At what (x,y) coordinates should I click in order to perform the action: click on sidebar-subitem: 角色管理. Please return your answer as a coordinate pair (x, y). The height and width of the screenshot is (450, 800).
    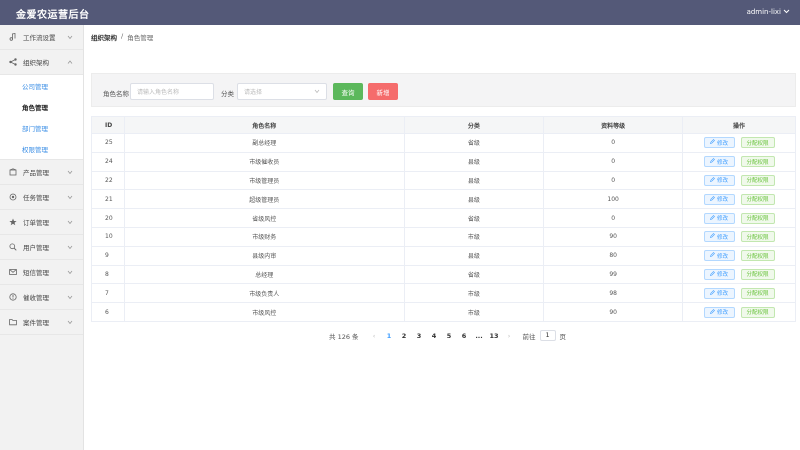
    Looking at the image, I should click on (41, 106).